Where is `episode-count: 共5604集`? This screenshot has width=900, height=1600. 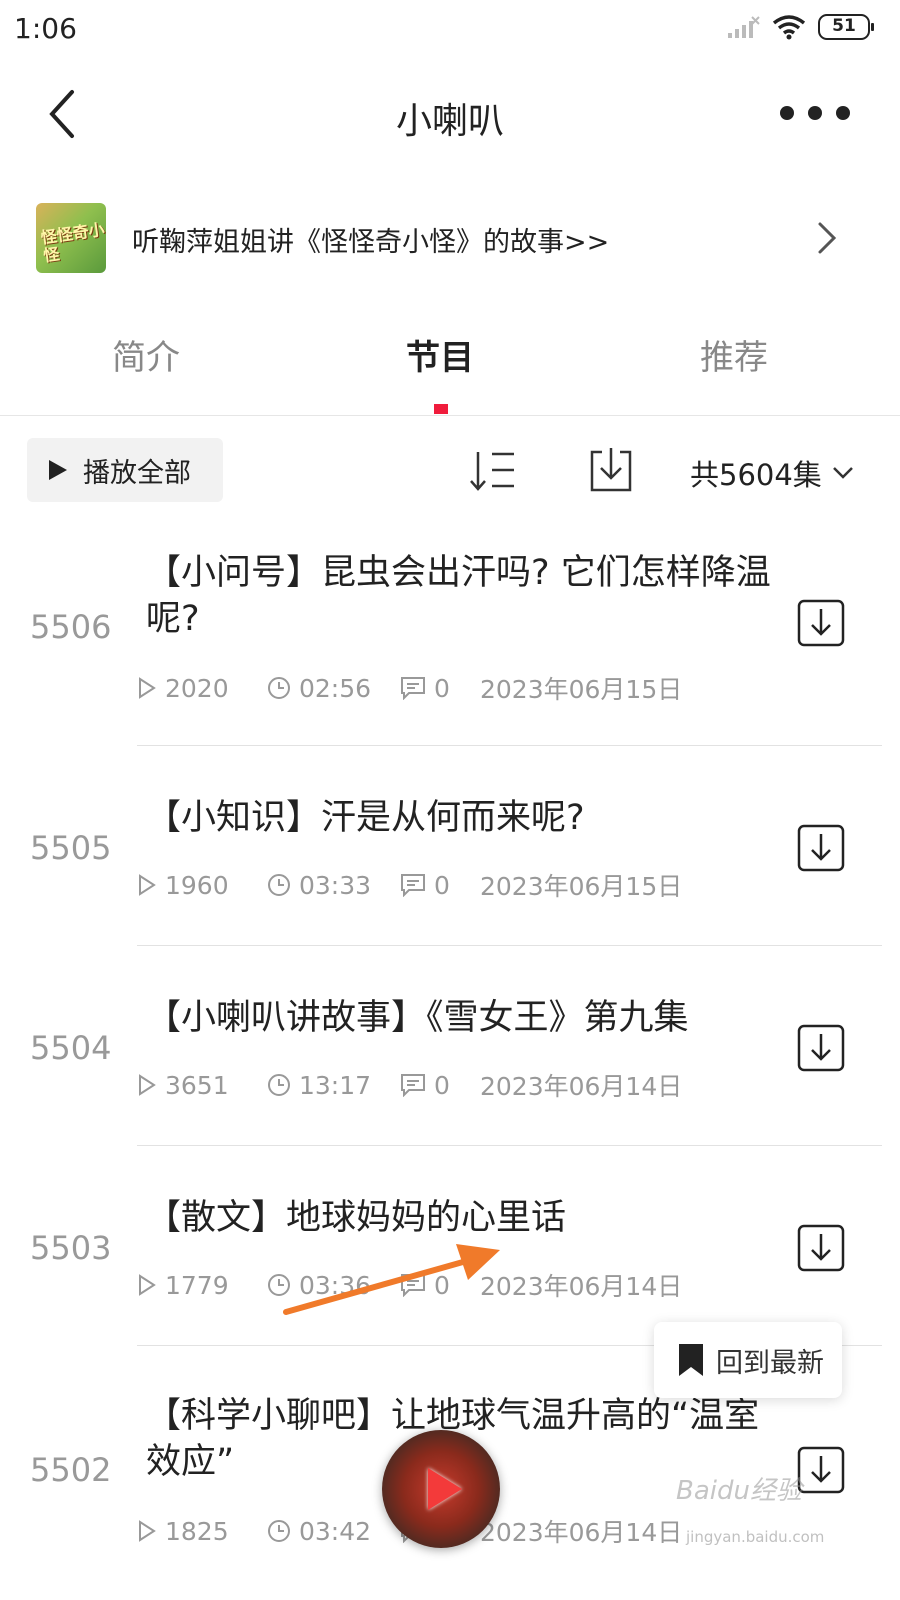
episode-count: 共5604集 is located at coordinates (756, 475).